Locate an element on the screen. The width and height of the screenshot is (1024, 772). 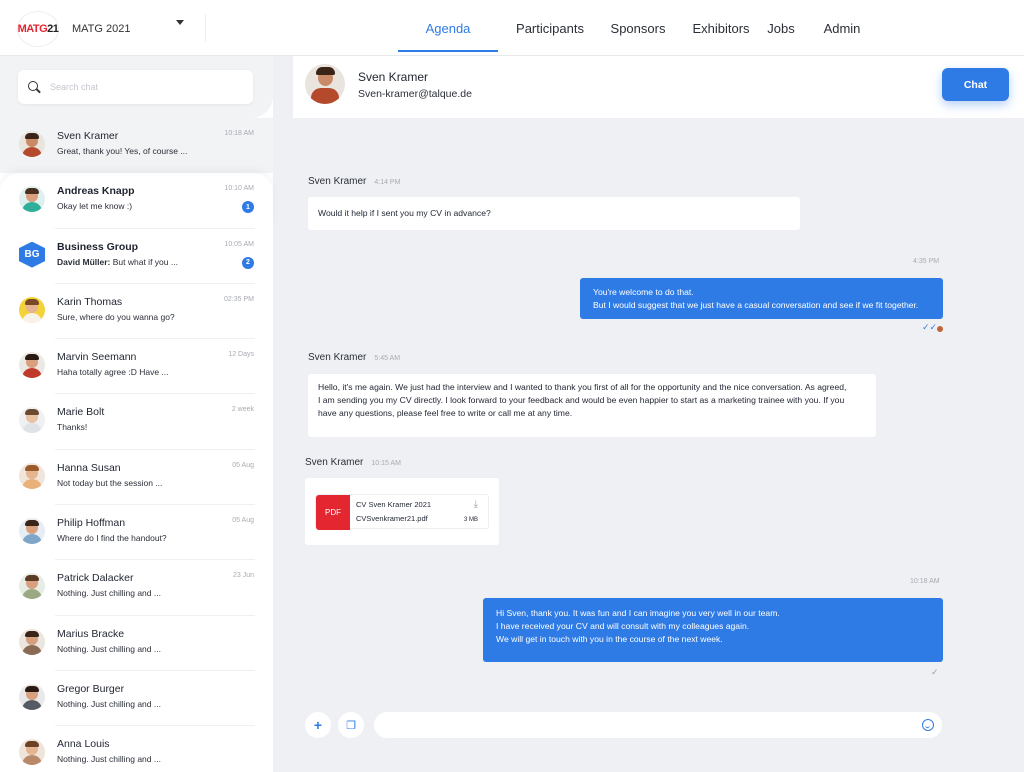
chat-name: Hanna Susan is located at coordinates (89, 467).